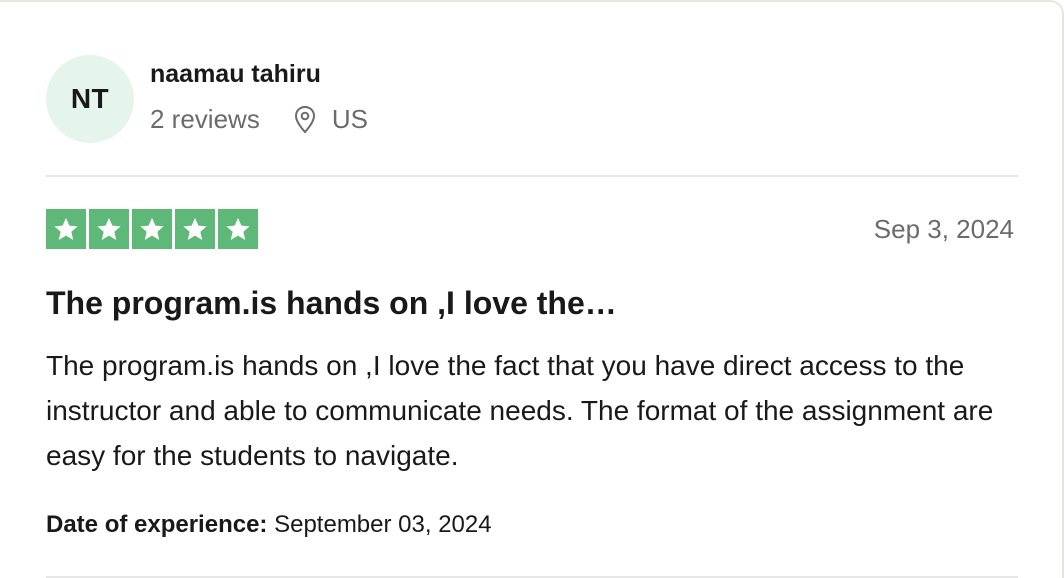 The height and width of the screenshot is (578, 1064). What do you see at coordinates (330, 119) in the screenshot?
I see `consumer-location: US` at bounding box center [330, 119].